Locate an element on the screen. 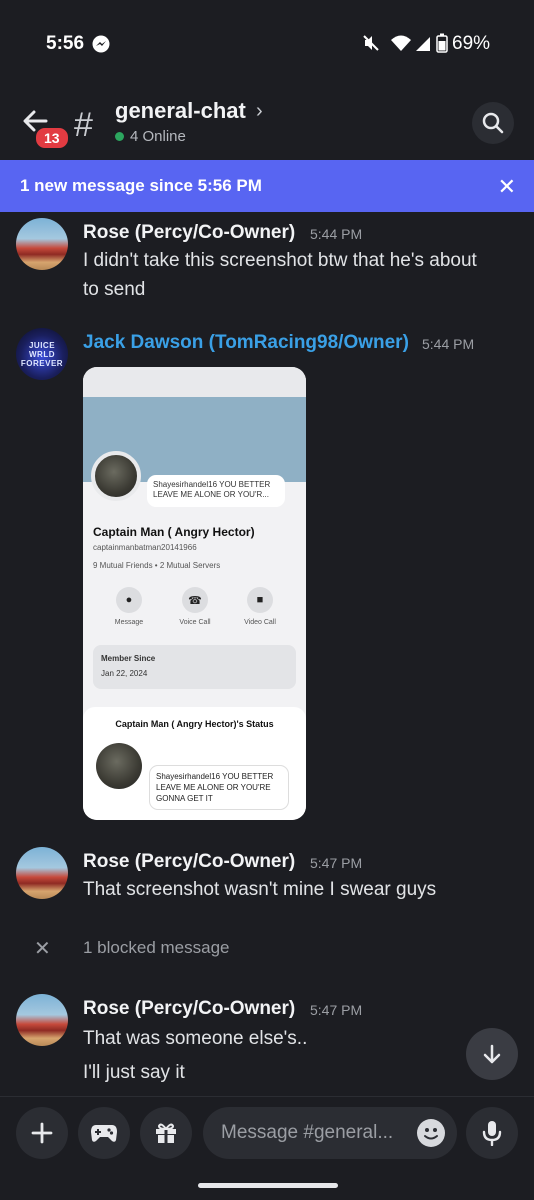 The image size is (534, 1200). action-voice-call: ☎ Voice Call is located at coordinates (195, 606).